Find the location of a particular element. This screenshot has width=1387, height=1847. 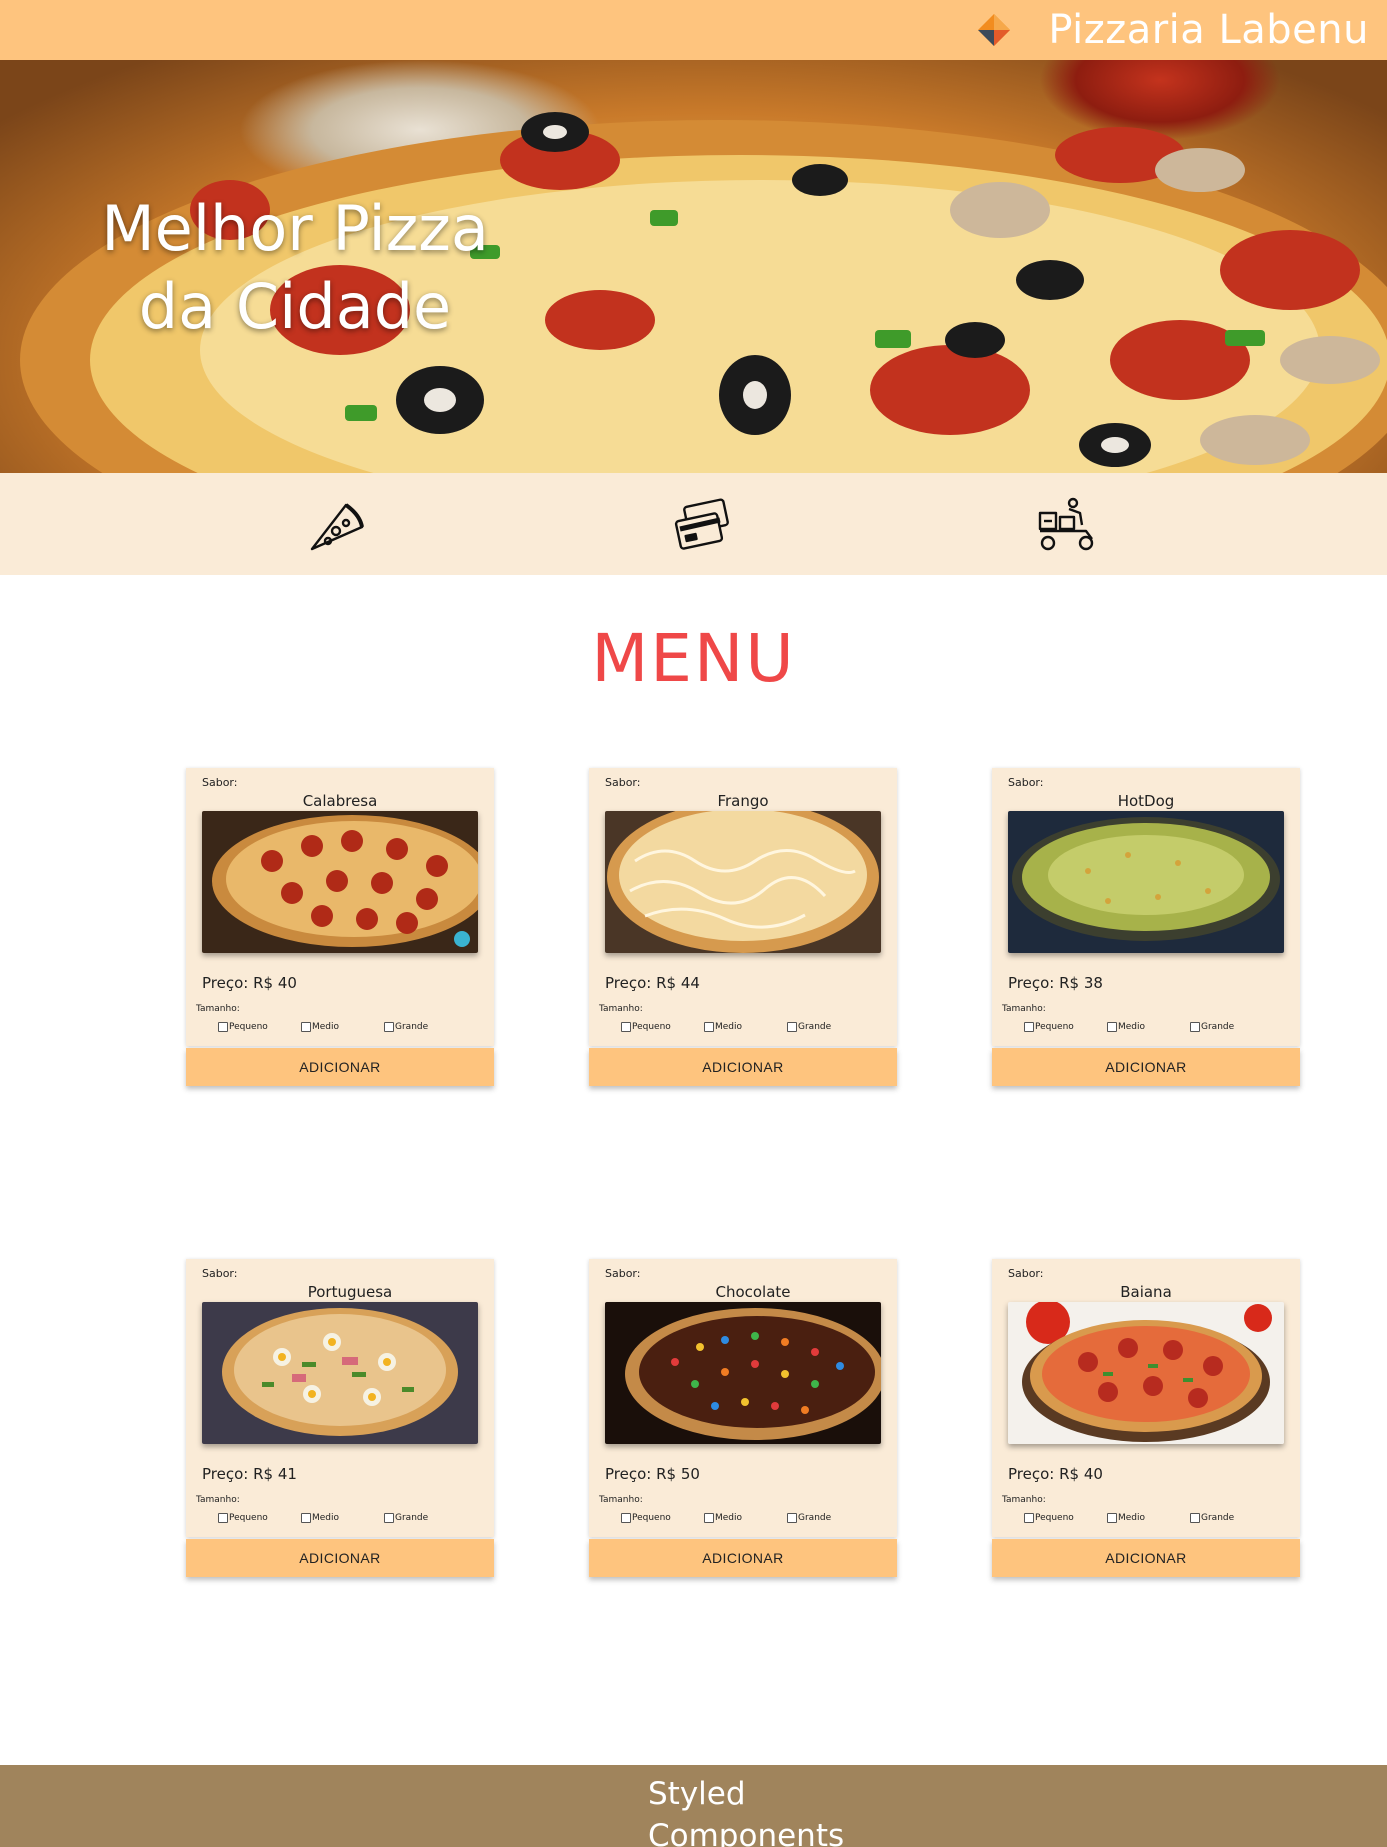

features-strip is located at coordinates (693, 524).